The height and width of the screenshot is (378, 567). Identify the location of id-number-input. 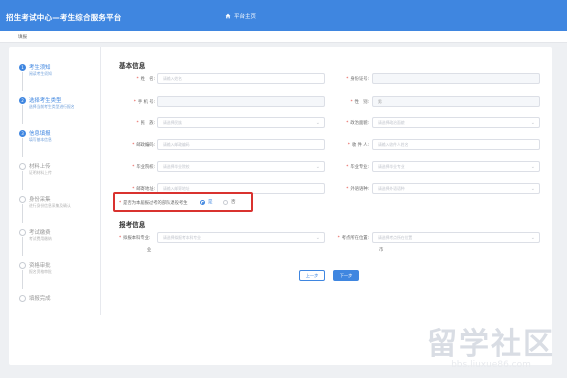
(456, 78).